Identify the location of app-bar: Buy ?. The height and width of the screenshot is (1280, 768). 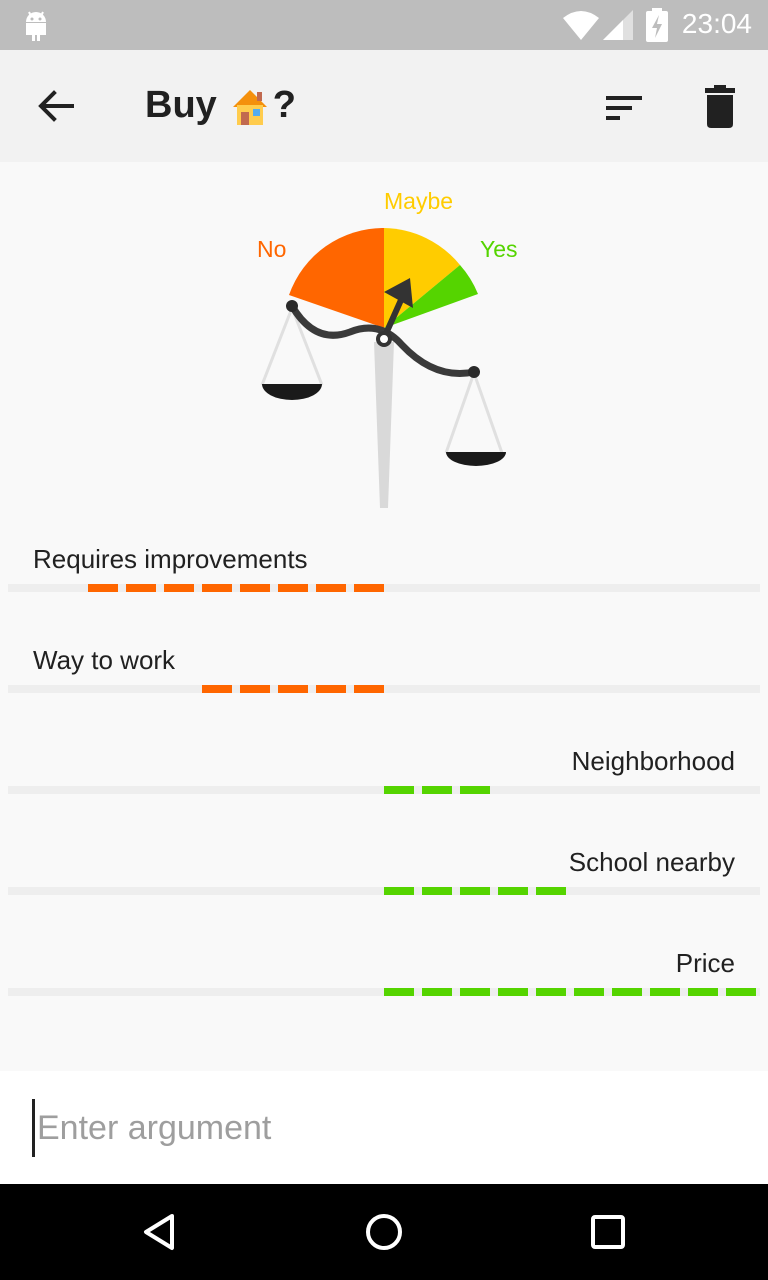
(384, 106).